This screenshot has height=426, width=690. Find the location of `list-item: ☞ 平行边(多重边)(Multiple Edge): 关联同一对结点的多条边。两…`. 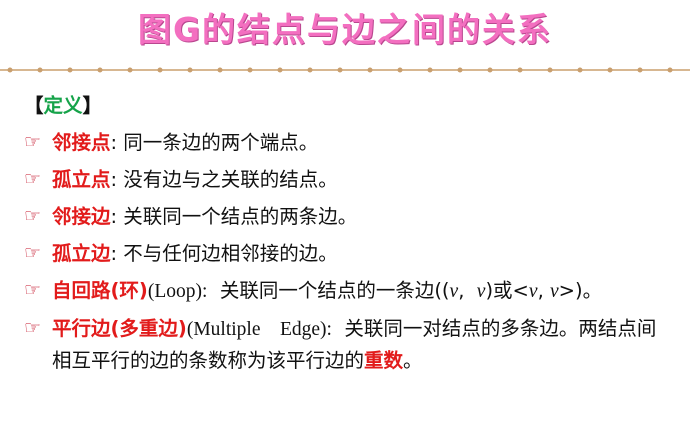

list-item: ☞ 平行边(多重边)(Multiple Edge): 关联同一对结点的多条边。两… is located at coordinates (349, 344).